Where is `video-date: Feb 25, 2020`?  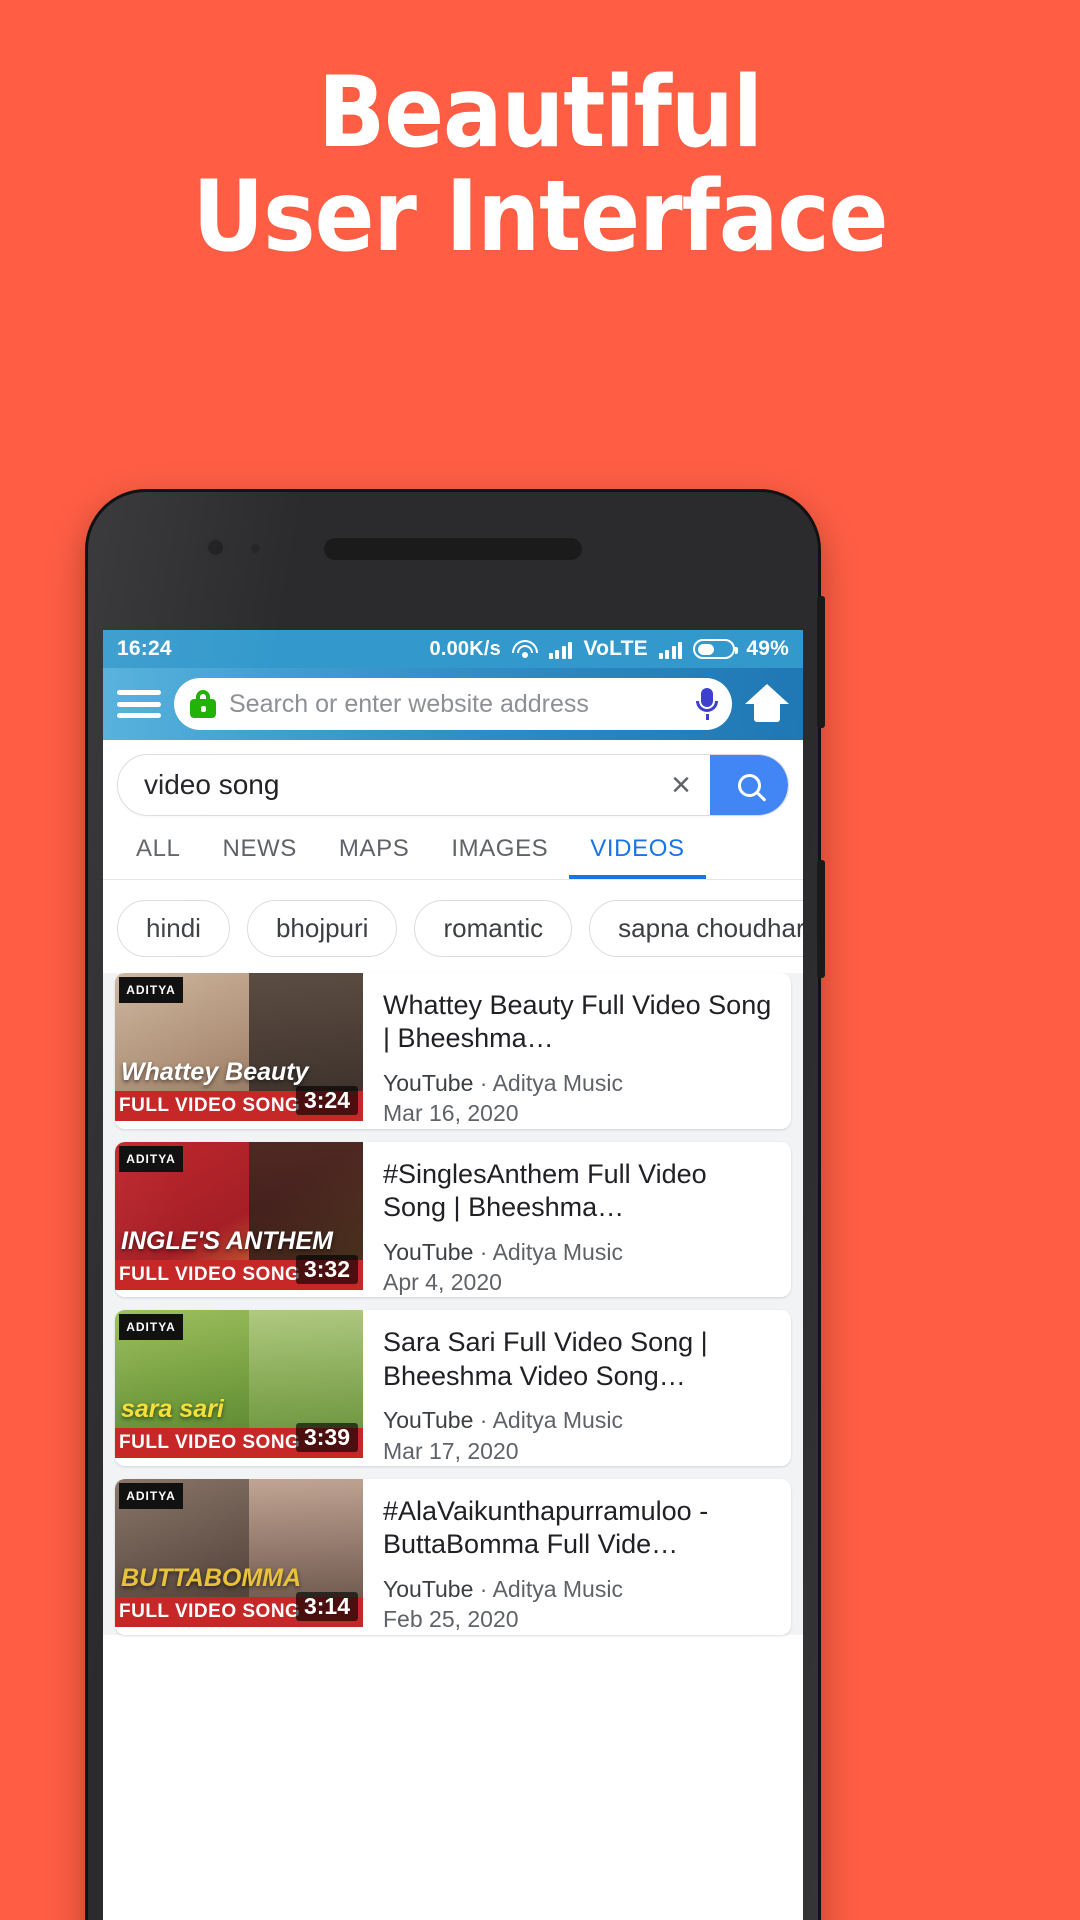
video-date: Feb 25, 2020 is located at coordinates (451, 1619).